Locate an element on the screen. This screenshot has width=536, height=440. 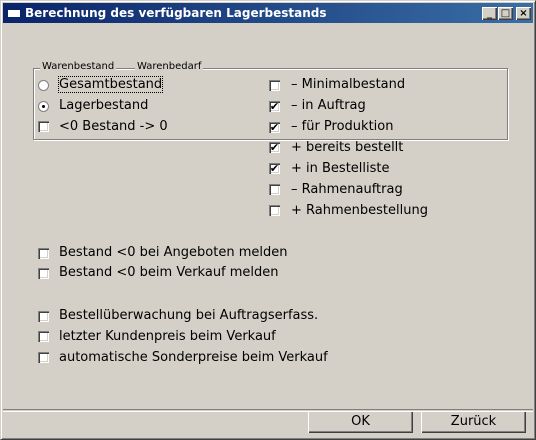
label-minimalbestand: – Minimalbestand is located at coordinates (348, 84).